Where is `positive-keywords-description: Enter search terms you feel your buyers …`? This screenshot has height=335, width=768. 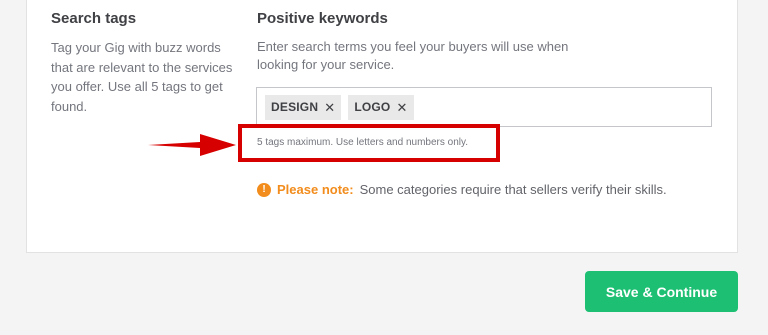
positive-keywords-description: Enter search terms you feel your buyers … is located at coordinates (413, 55).